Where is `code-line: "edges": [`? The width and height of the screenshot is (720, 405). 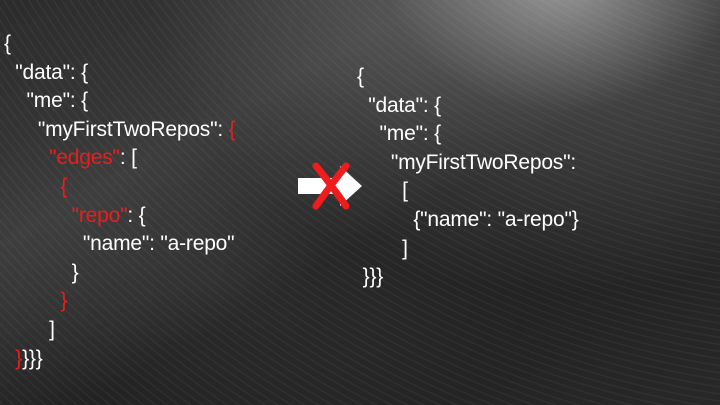 code-line: "edges": [ is located at coordinates (119, 158).